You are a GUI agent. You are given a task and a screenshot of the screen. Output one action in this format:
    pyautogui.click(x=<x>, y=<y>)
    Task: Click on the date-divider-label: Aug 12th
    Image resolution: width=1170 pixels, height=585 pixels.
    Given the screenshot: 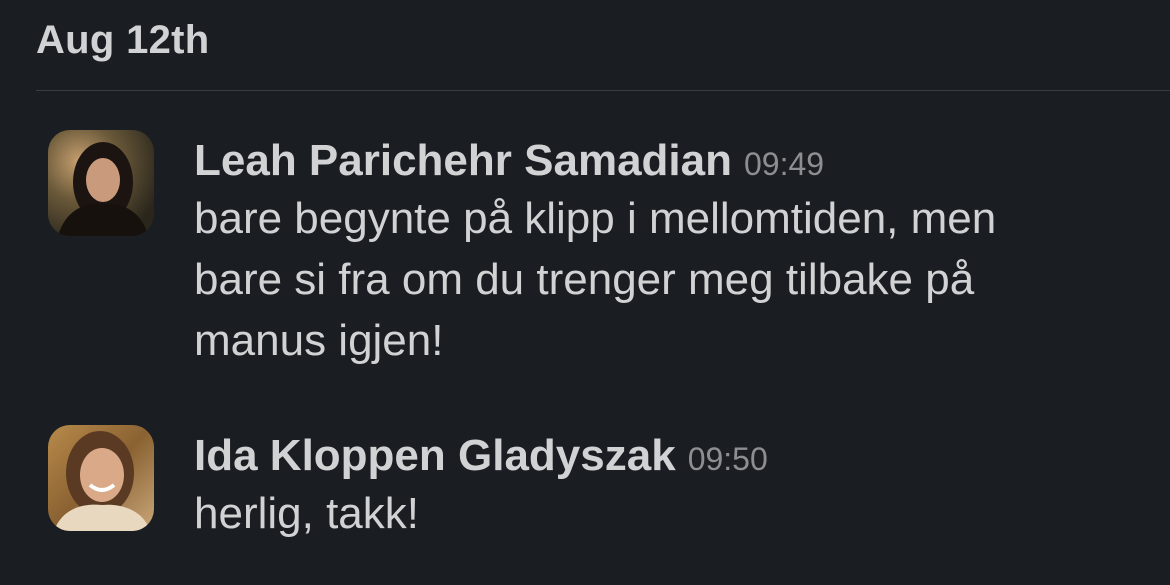 What is the action you would take?
    pyautogui.click(x=123, y=40)
    